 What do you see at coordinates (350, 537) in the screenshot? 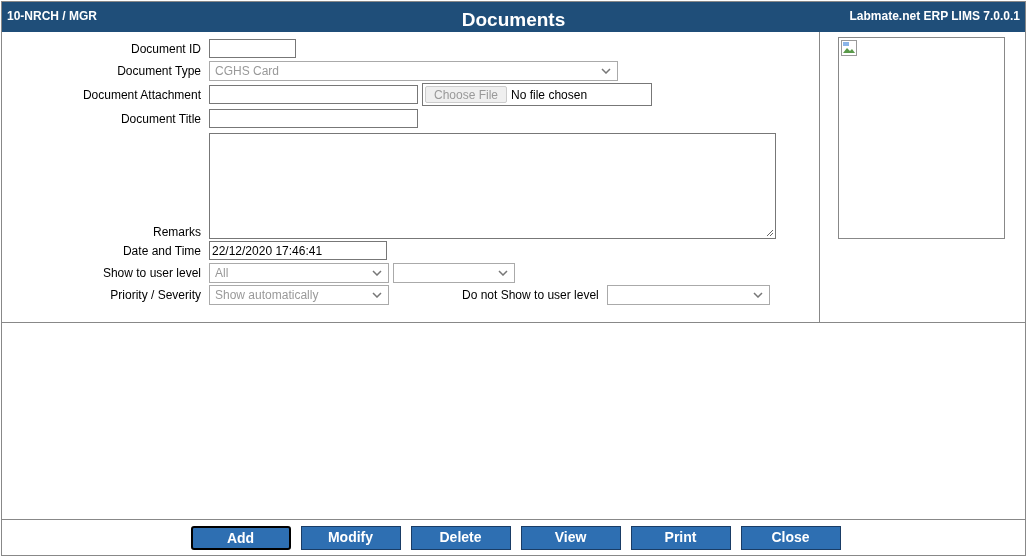
I see `action-button: Modify` at bounding box center [350, 537].